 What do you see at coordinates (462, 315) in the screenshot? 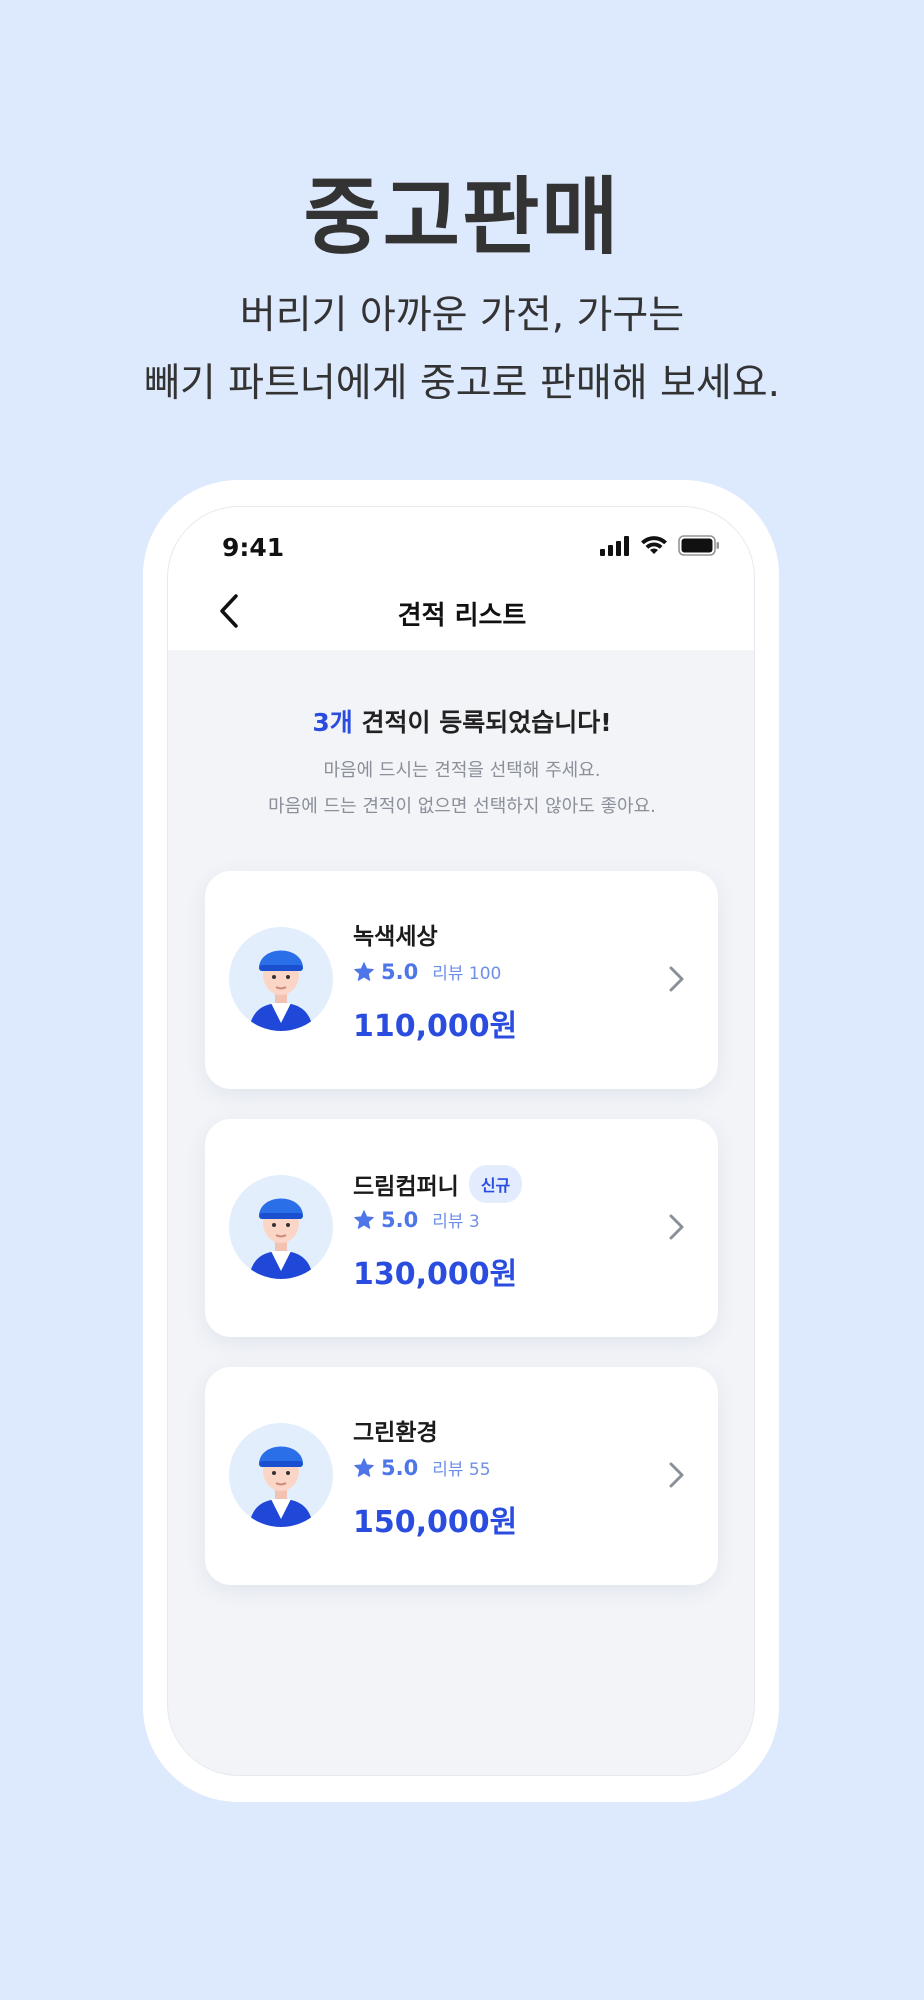
I see `hero-subtitle-line1: 버리기 아까운 가전, 가구는` at bounding box center [462, 315].